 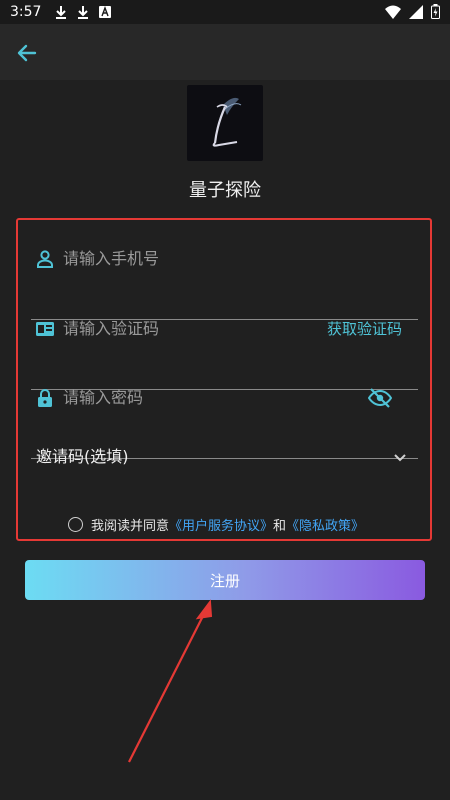 What do you see at coordinates (103, 398) in the screenshot?
I see `password-input: 请输入密码` at bounding box center [103, 398].